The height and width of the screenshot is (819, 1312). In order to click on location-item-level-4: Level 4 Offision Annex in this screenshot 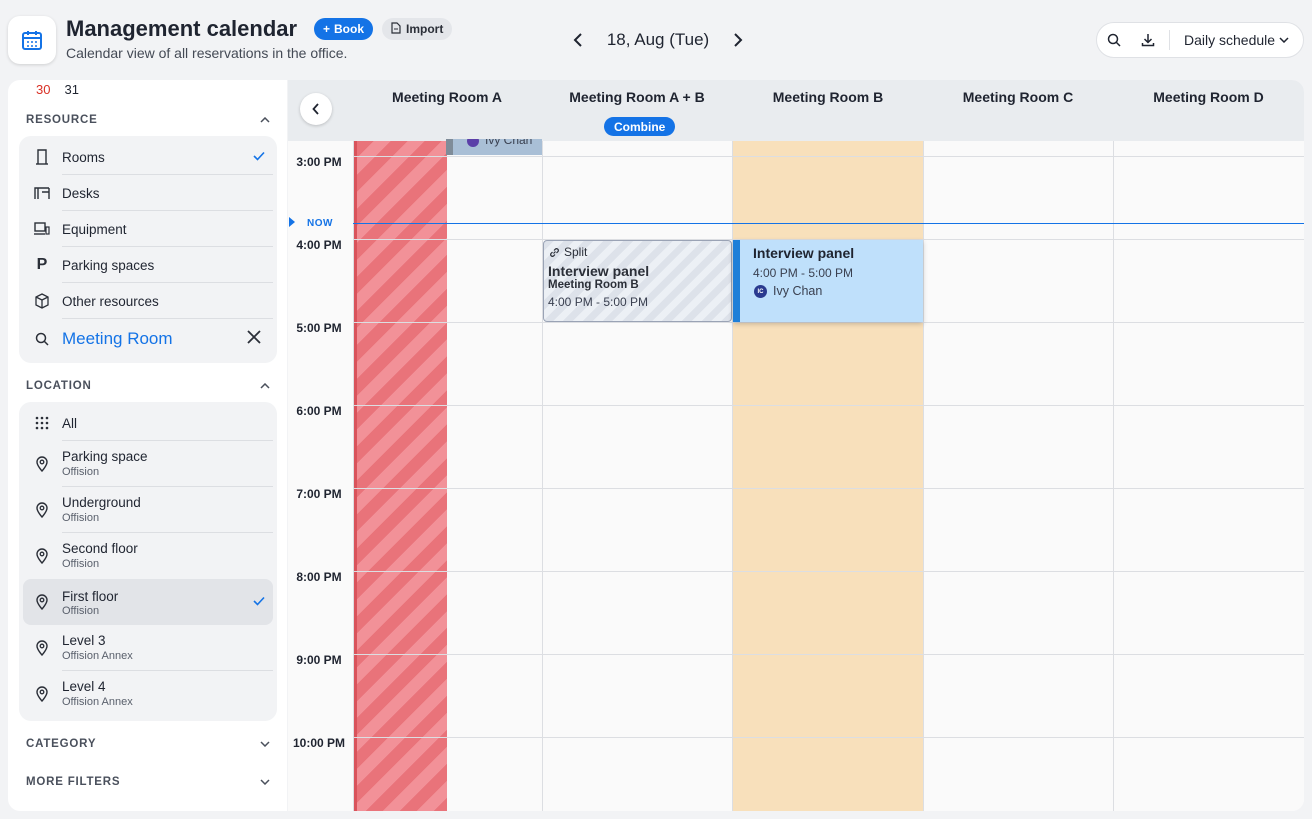, I will do `click(146, 694)`.